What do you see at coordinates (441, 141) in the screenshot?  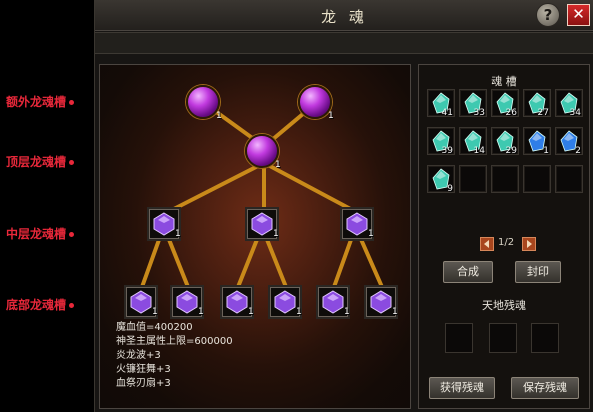 I see `soul-inventory-slot: 39` at bounding box center [441, 141].